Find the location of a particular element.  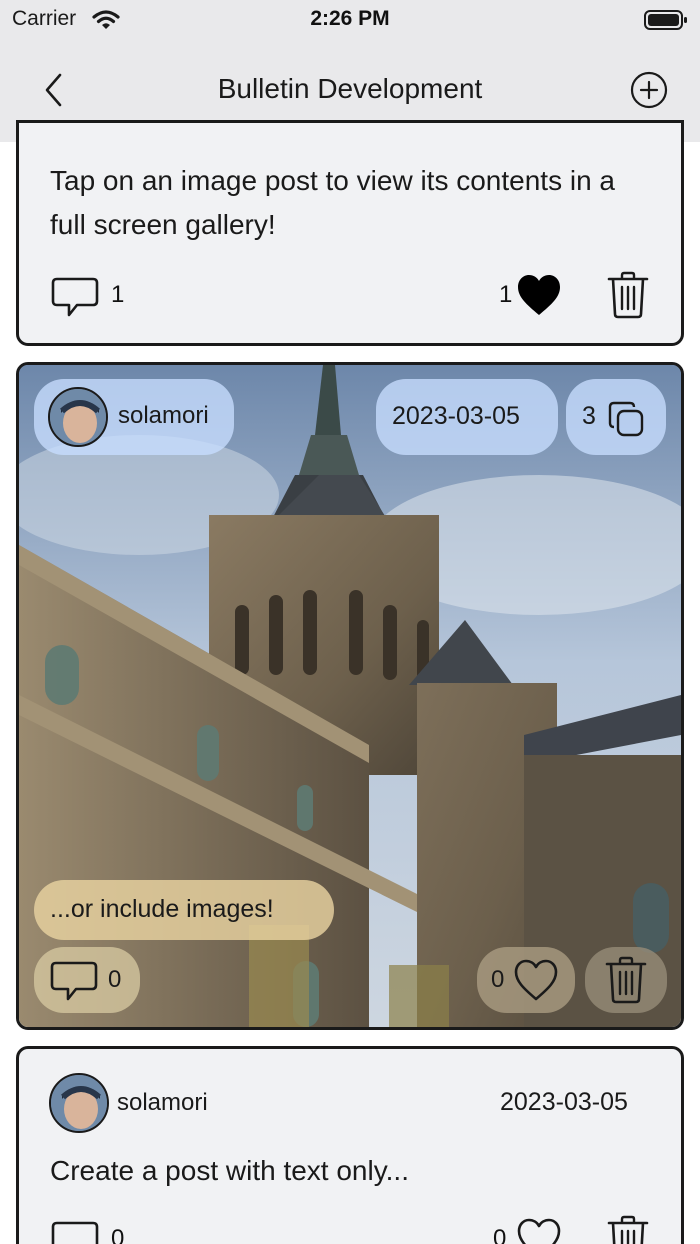

post-actions: 1 1 is located at coordinates (350, 296).